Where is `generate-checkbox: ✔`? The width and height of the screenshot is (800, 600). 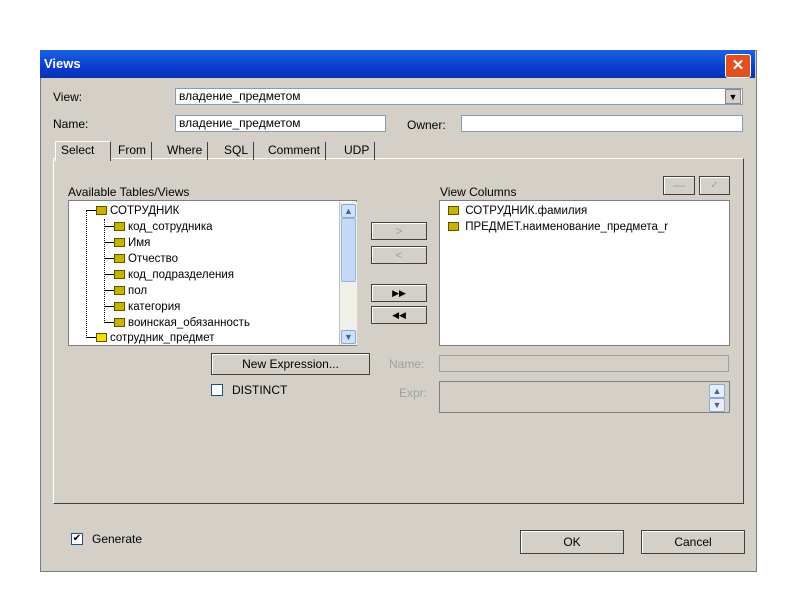 generate-checkbox: ✔ is located at coordinates (77, 539).